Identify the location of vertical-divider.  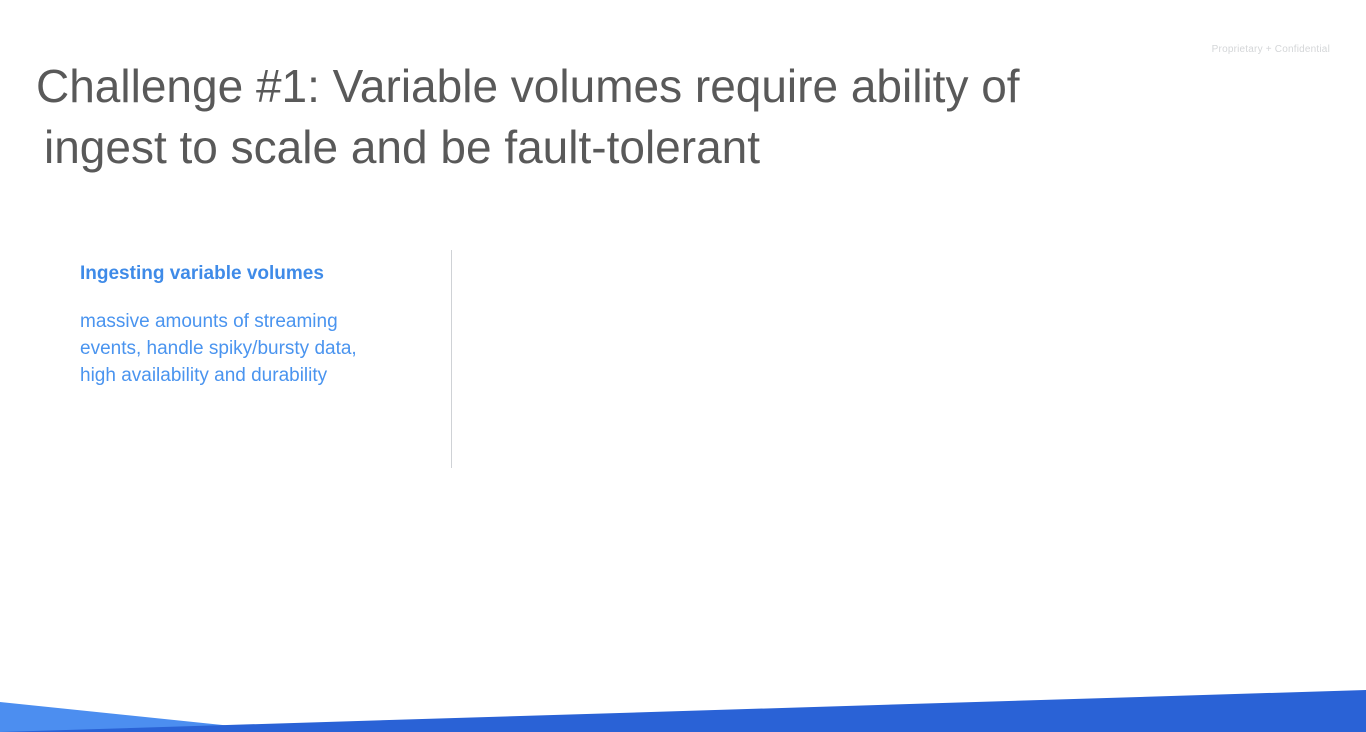
(451, 359).